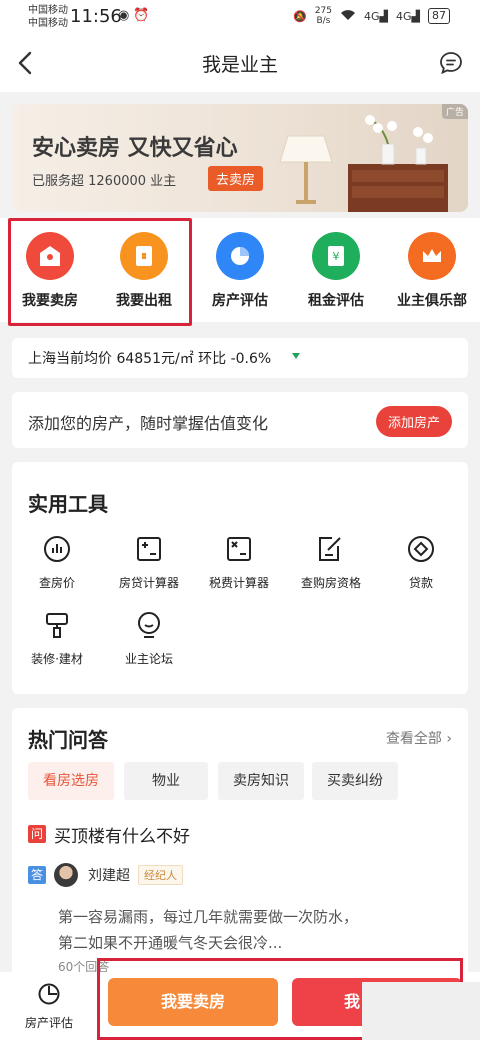 This screenshot has height=1040, width=480. Describe the element at coordinates (236, 178) in the screenshot. I see `go-sell-button: 去卖房` at that location.